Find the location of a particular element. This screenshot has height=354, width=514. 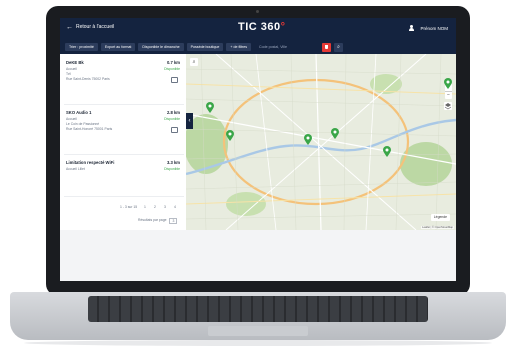

chevron-left-icon: ‹ is located at coordinates (189, 121).